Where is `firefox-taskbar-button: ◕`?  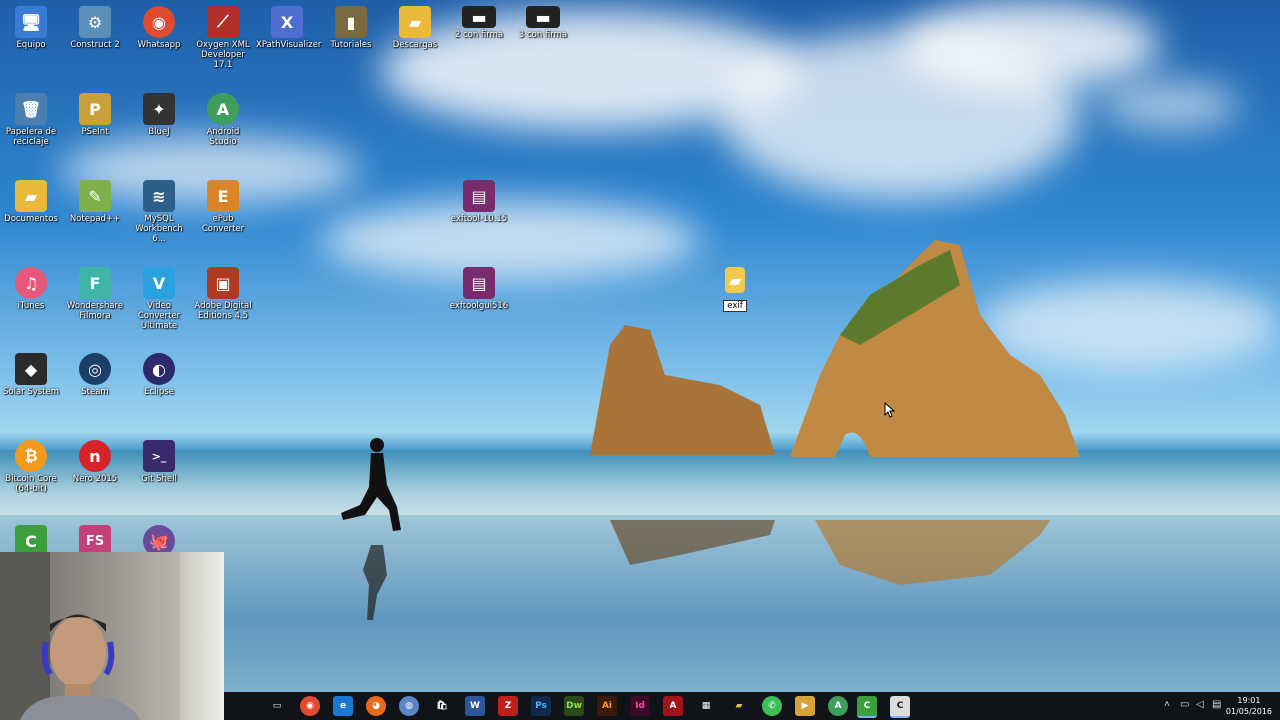
firefox-taskbar-button: ◕ is located at coordinates (376, 706).